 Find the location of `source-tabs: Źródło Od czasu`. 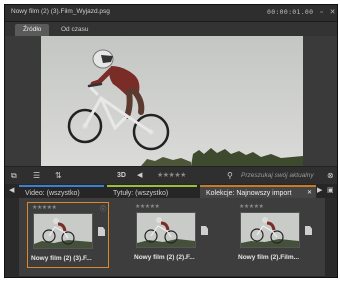

source-tabs: Źródło Od czasu is located at coordinates (171, 29).